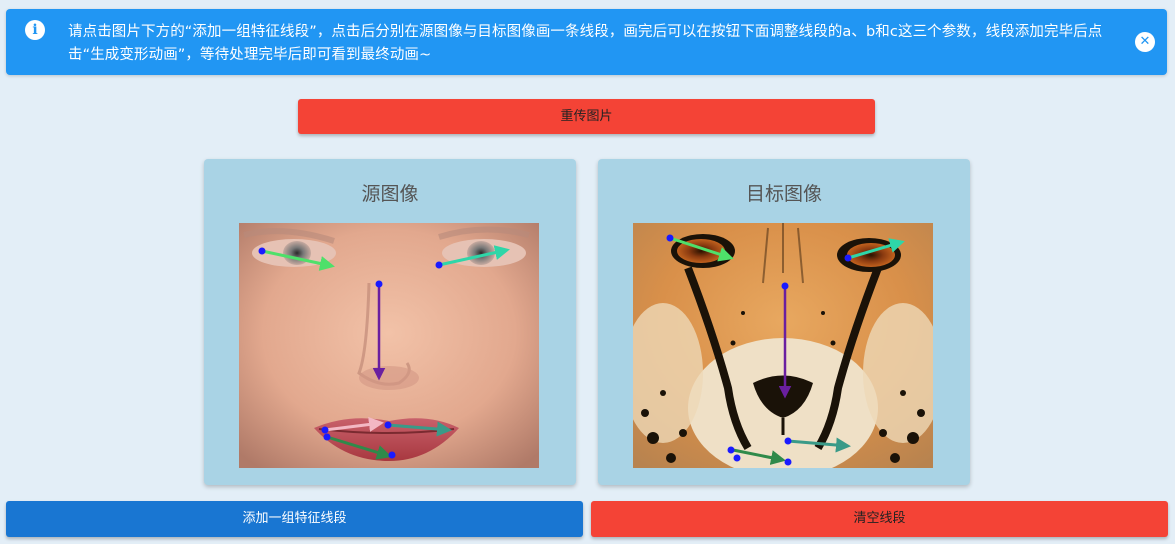 This screenshot has width=1175, height=544. I want to click on add-segment-button: 添加一组特征线段, so click(294, 519).